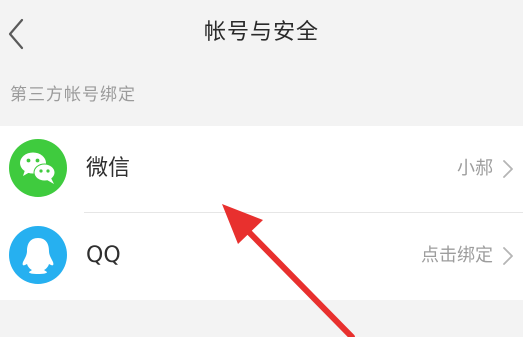 This screenshot has height=337, width=523. I want to click on wechat-icon, so click(38, 168).